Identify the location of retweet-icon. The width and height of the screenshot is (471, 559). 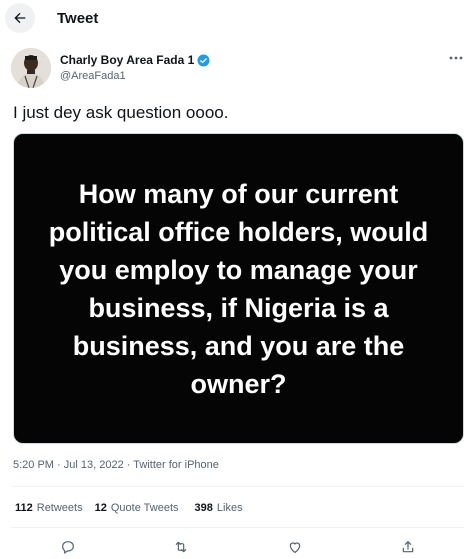
(181, 547).